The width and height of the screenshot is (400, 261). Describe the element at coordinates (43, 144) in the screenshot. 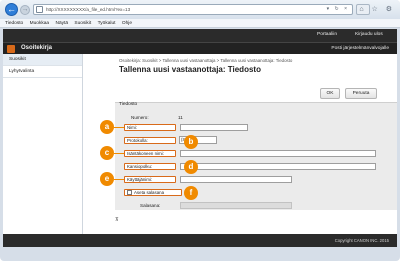

I see `sidebar: Suosikit Lyhytvalinta` at that location.